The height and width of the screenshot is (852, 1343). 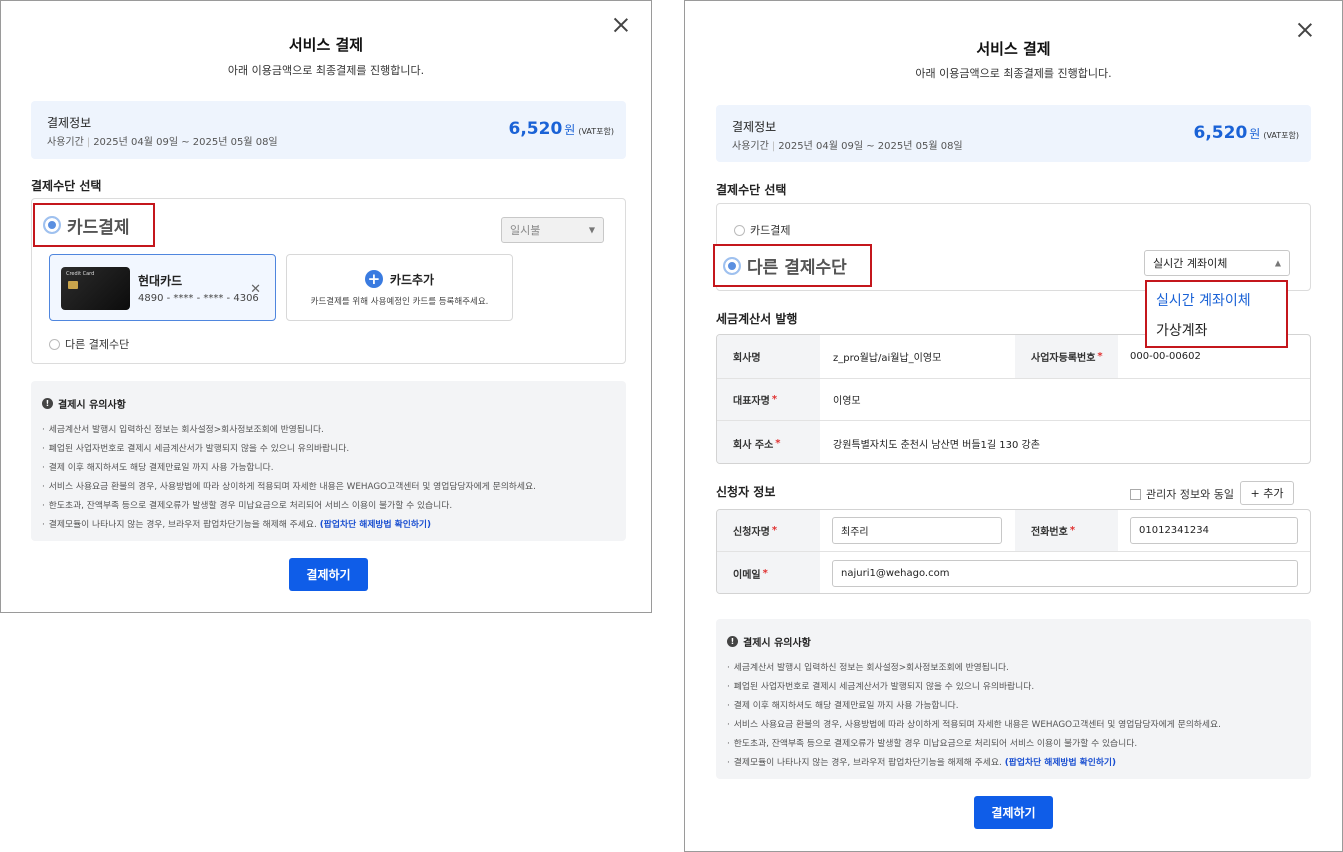 I want to click on same-as-admin-label: 관리자 정보와 동일, so click(x=1190, y=494).